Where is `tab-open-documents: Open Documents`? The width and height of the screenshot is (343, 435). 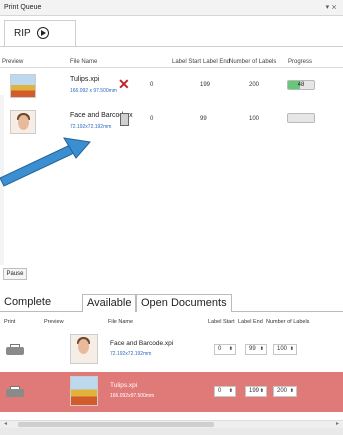
tab-open-documents: Open Documents is located at coordinates (184, 303).